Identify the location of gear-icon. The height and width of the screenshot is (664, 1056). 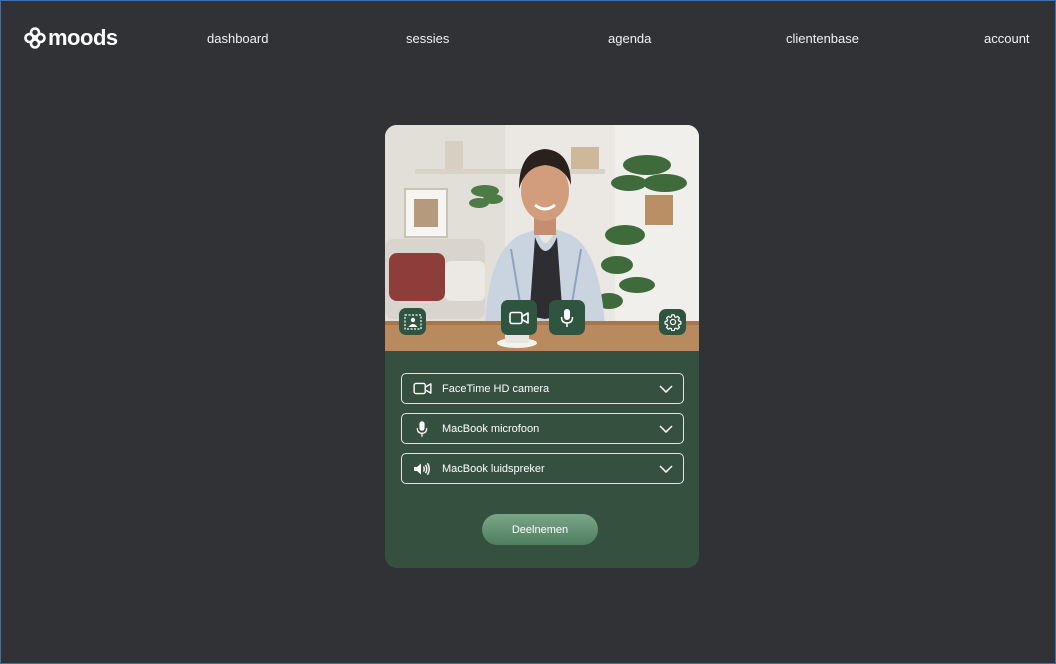
(672, 322).